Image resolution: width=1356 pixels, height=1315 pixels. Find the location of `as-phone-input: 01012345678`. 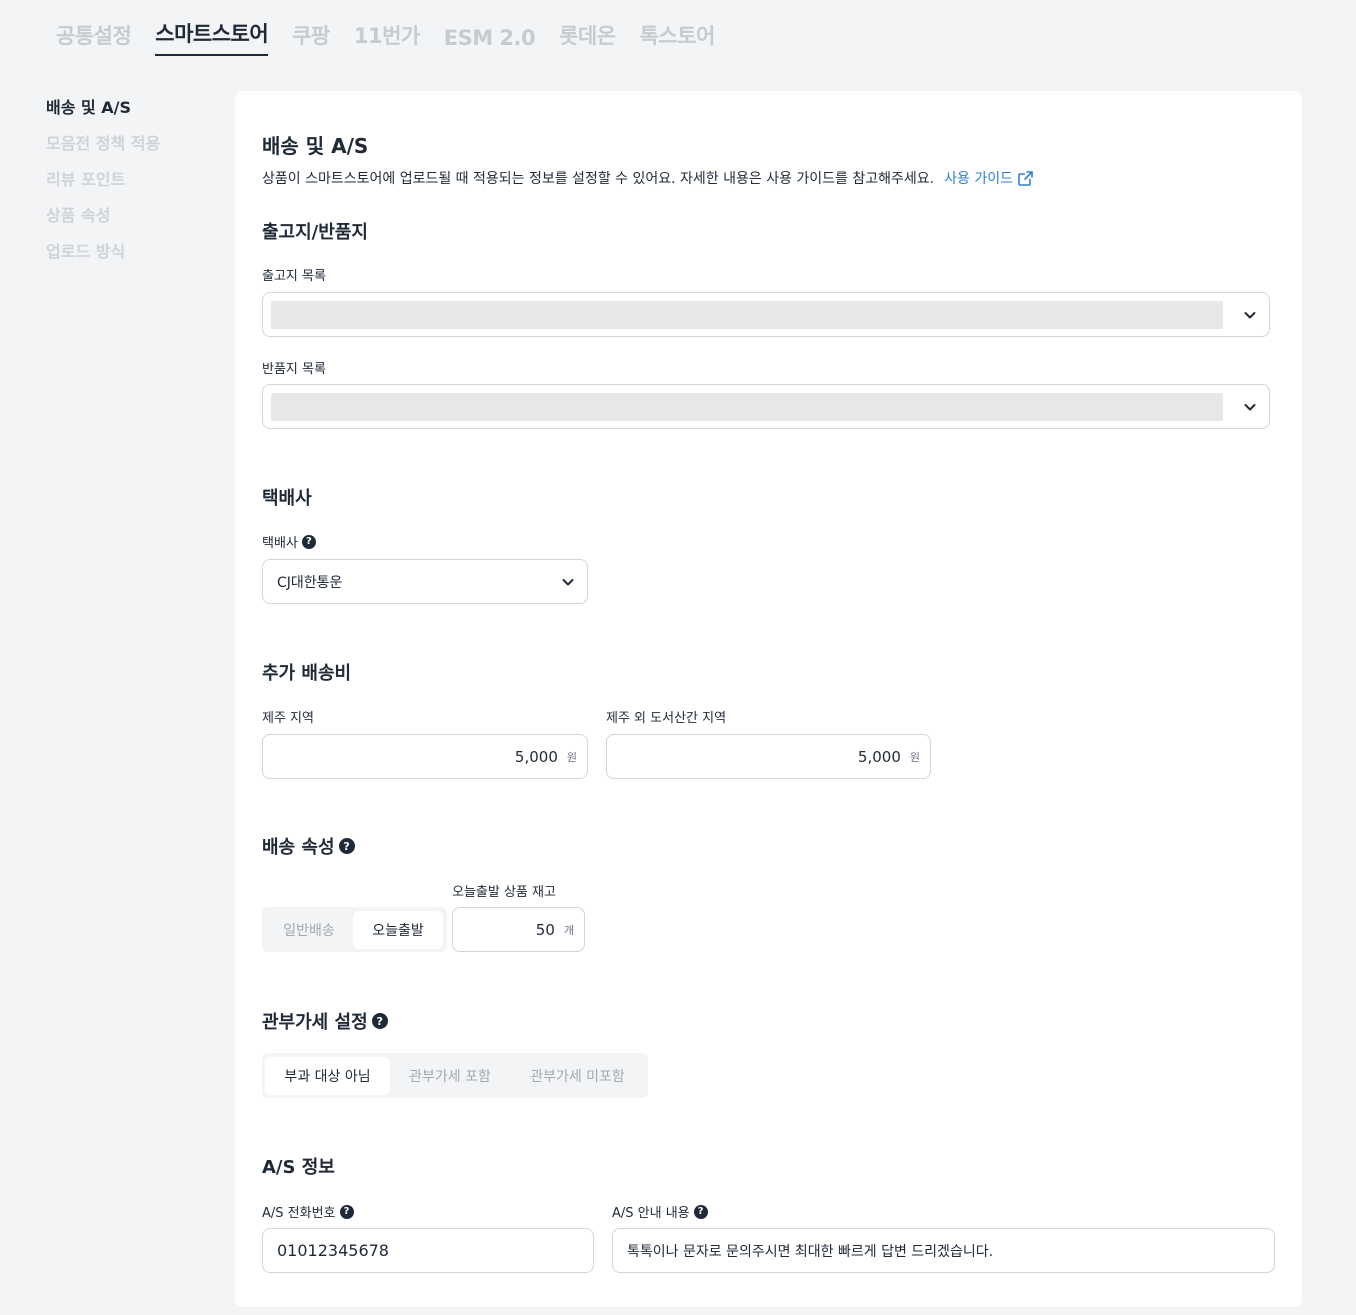

as-phone-input: 01012345678 is located at coordinates (428, 1250).